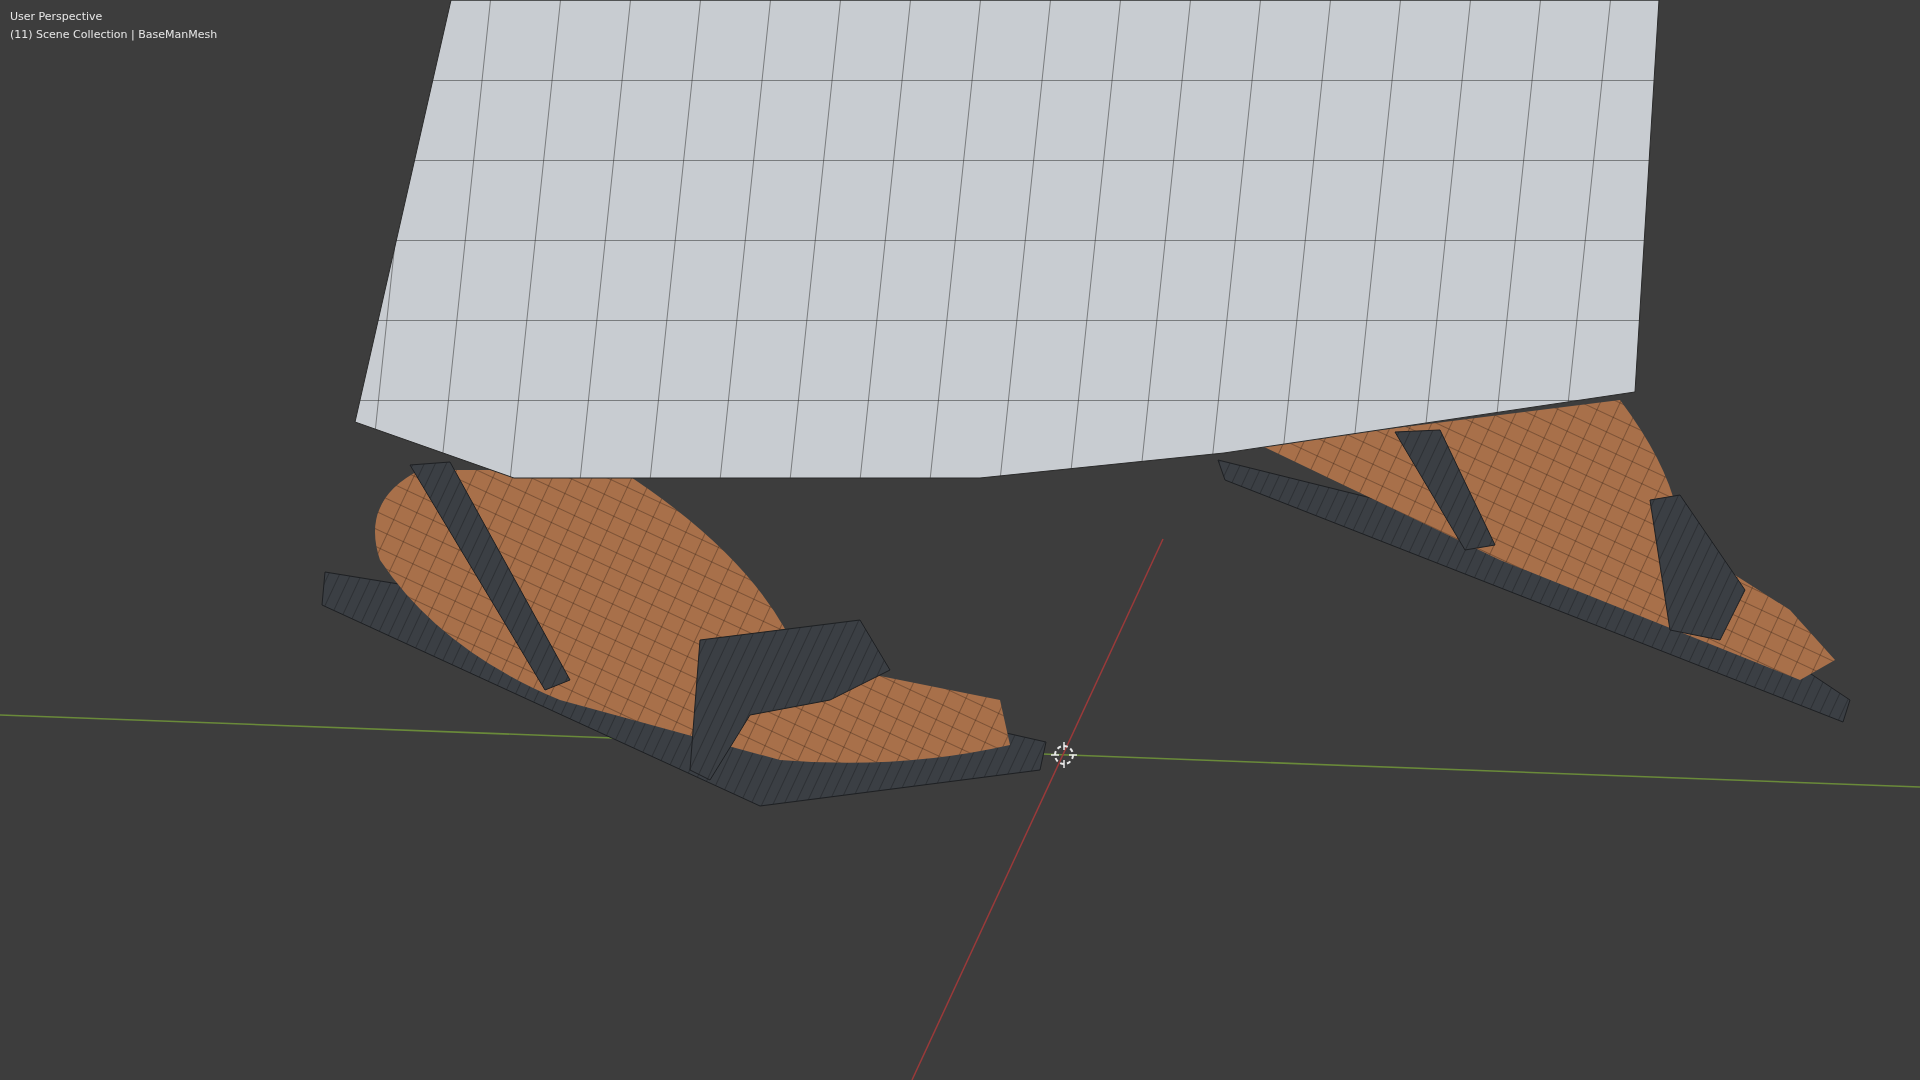 The width and height of the screenshot is (1920, 1080). What do you see at coordinates (114, 35) in the screenshot?
I see `scene-context-label: (11) Scene Collection | BaseManMesh` at bounding box center [114, 35].